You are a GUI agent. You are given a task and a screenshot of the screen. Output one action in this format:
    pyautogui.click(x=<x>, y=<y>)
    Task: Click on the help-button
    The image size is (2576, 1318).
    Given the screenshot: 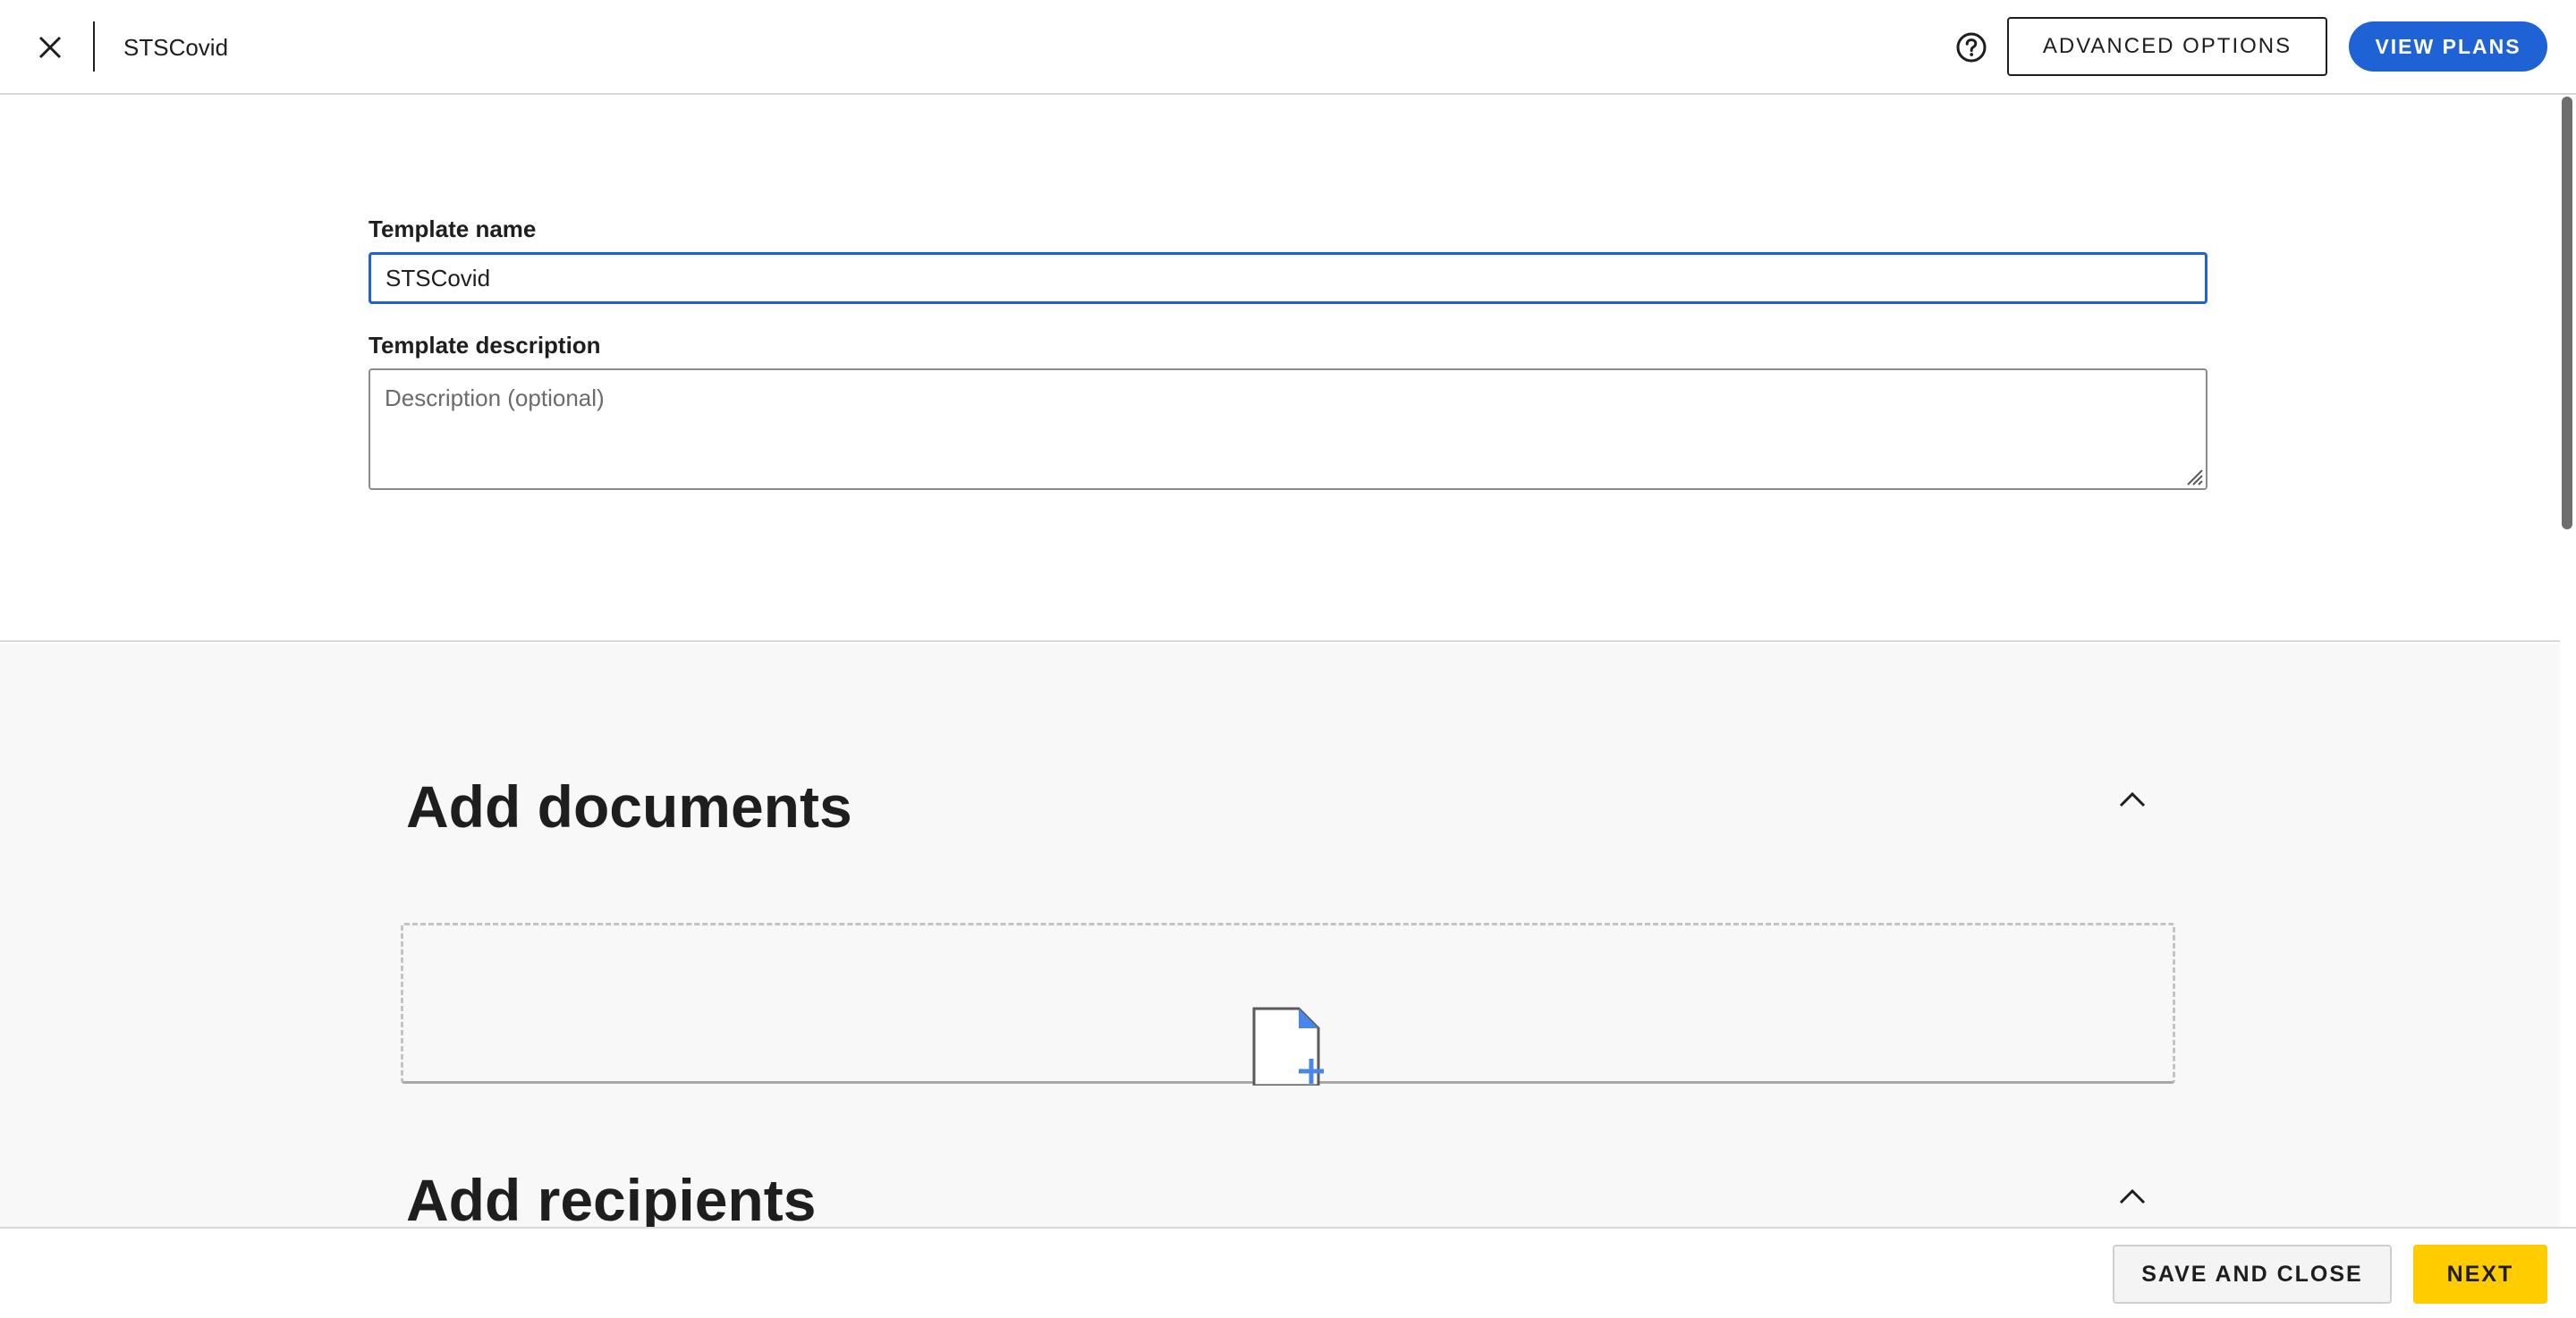 What is the action you would take?
    pyautogui.click(x=1971, y=48)
    